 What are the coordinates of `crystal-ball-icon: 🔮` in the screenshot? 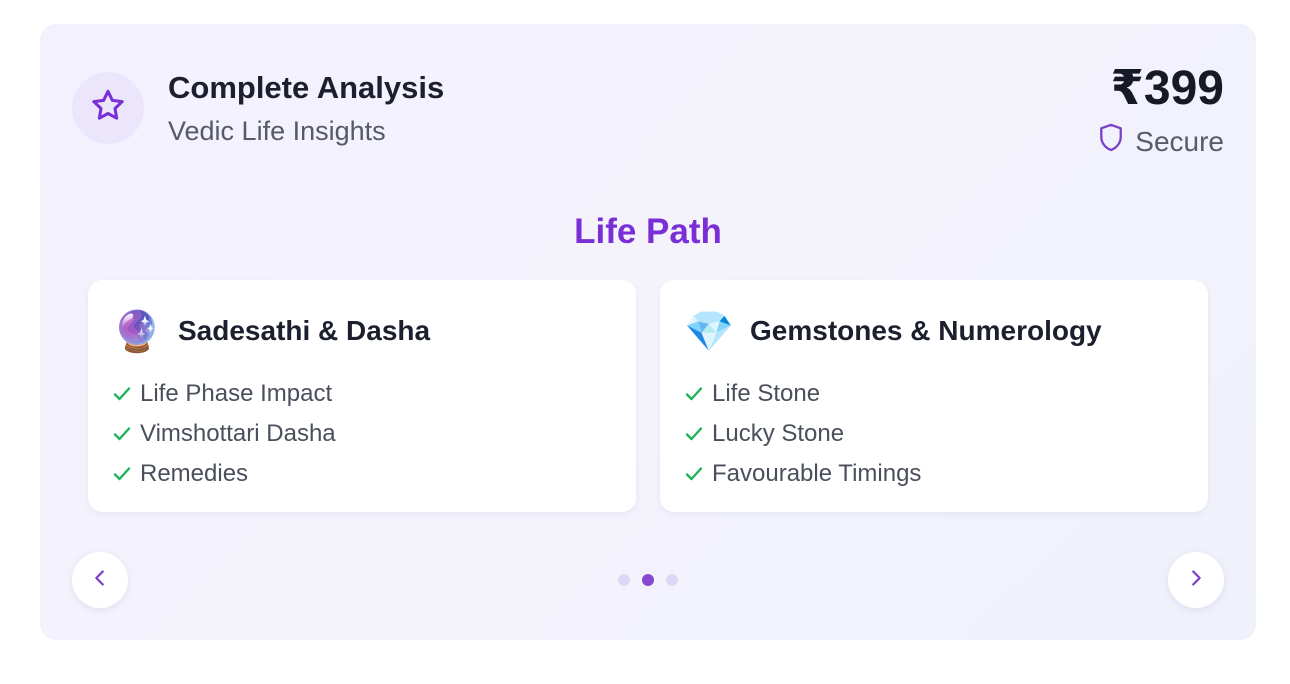 It's located at (137, 331).